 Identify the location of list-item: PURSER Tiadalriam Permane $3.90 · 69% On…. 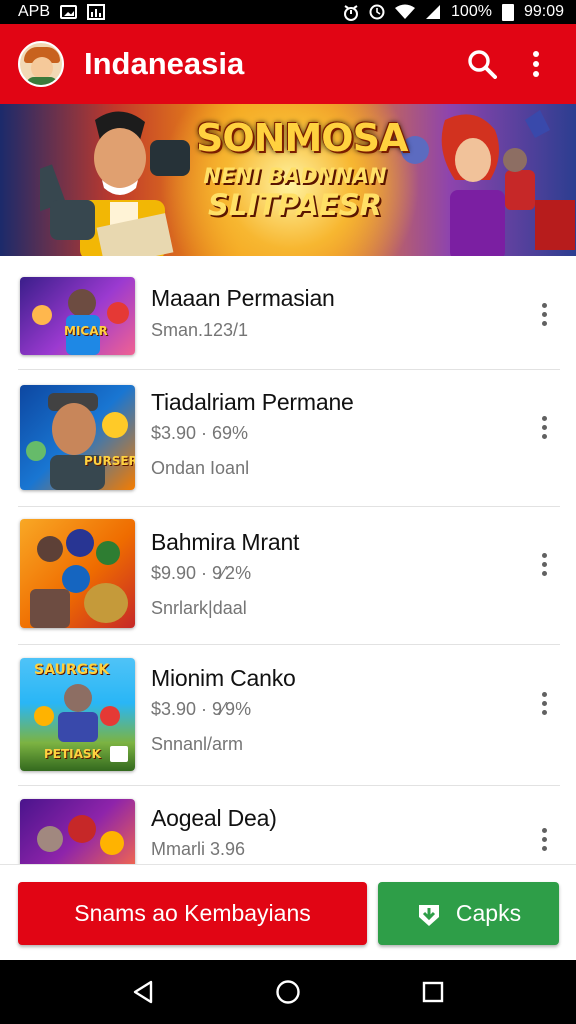
(288, 438).